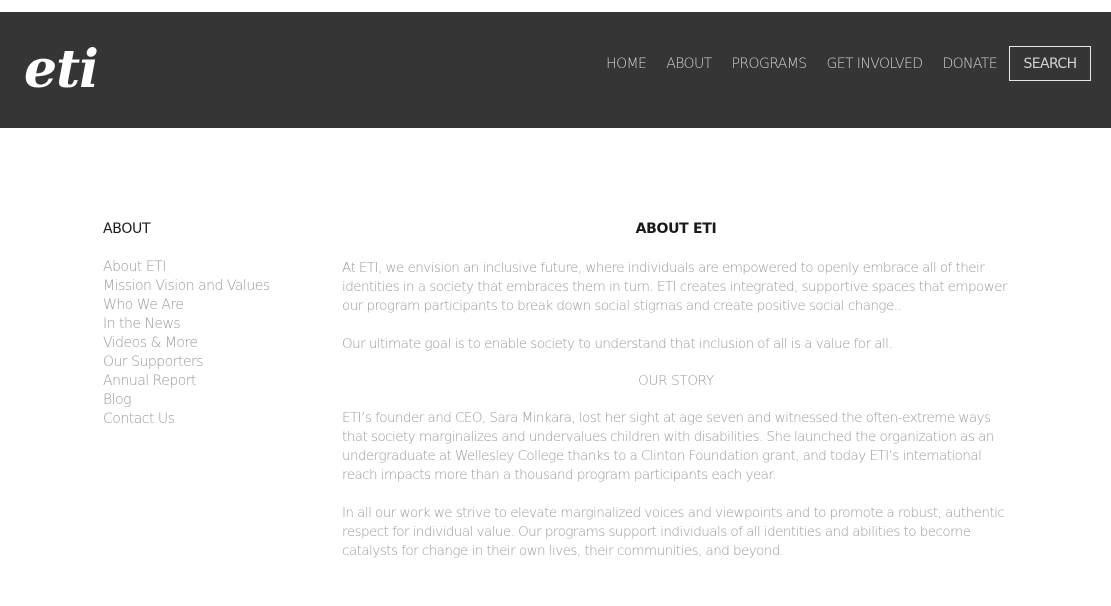  I want to click on sidebar-title: ABOUT, so click(127, 229).